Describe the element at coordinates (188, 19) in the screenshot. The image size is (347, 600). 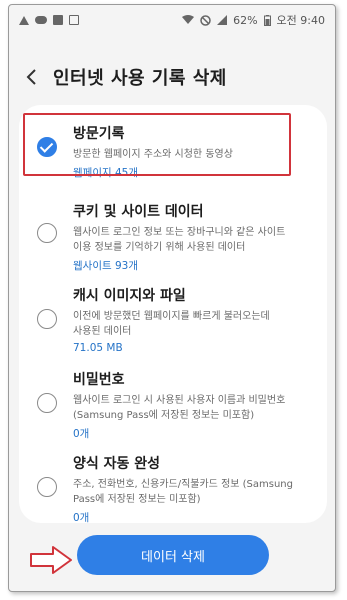
I see `wifi-icon` at that location.